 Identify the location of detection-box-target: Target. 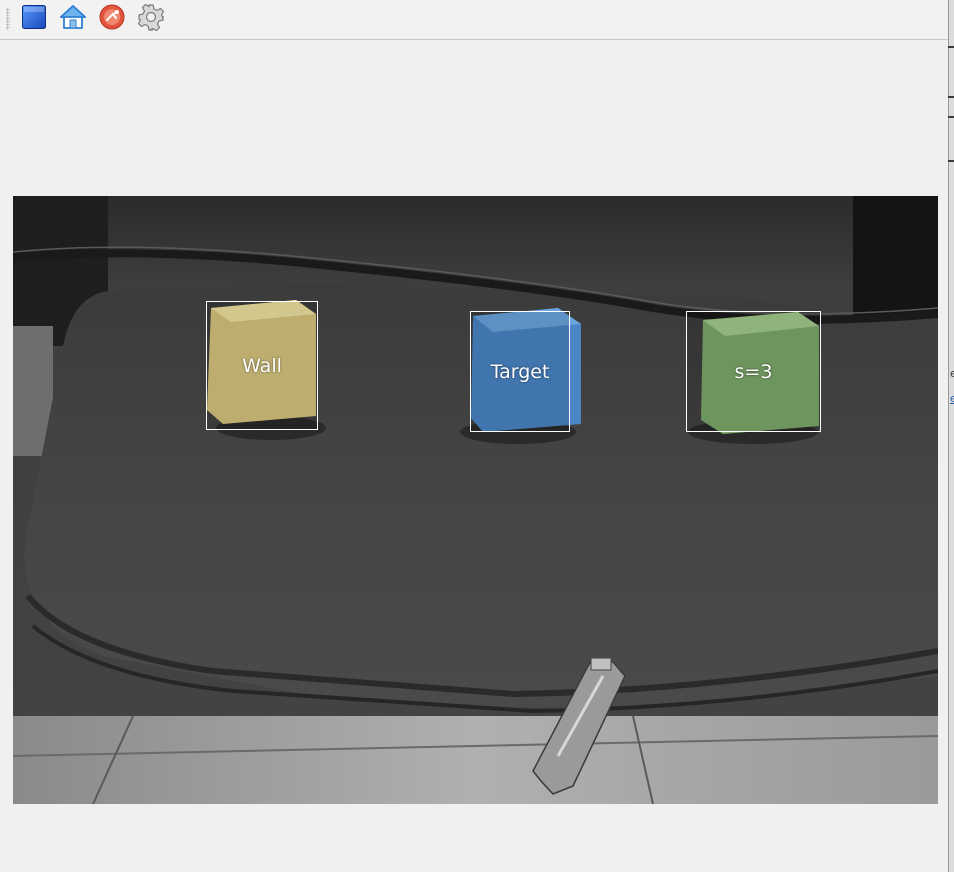
(520, 371).